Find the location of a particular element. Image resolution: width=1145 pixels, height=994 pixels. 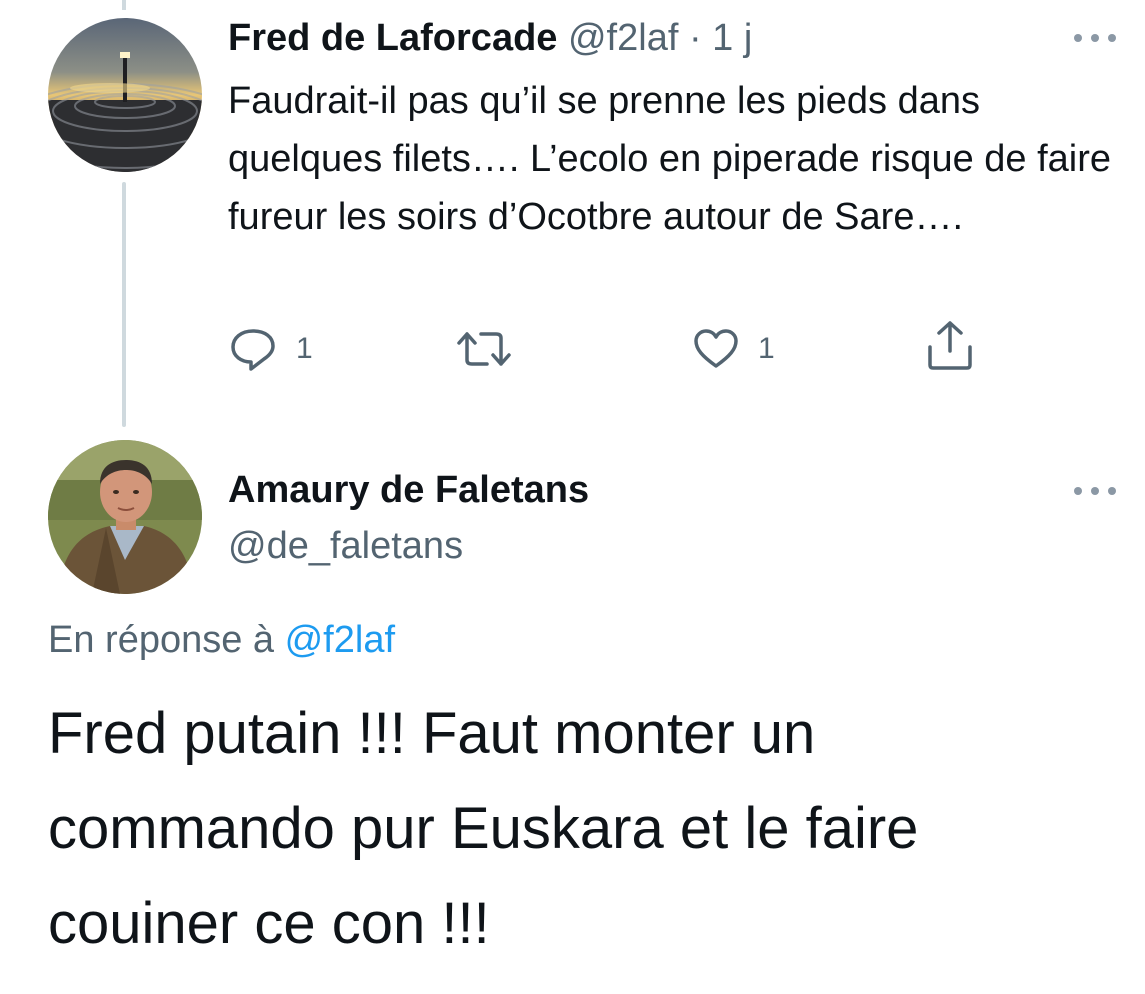

share-icon is located at coordinates (950, 345).